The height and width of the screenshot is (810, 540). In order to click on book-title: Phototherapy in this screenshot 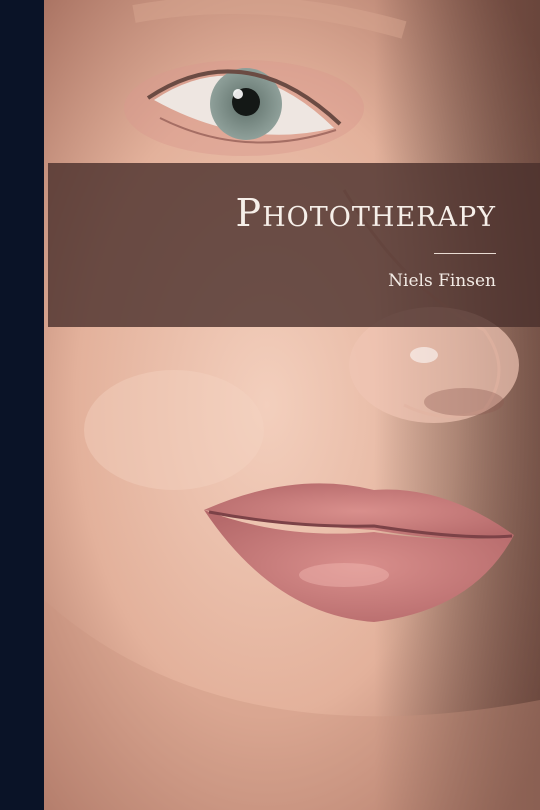, I will do `click(365, 213)`.